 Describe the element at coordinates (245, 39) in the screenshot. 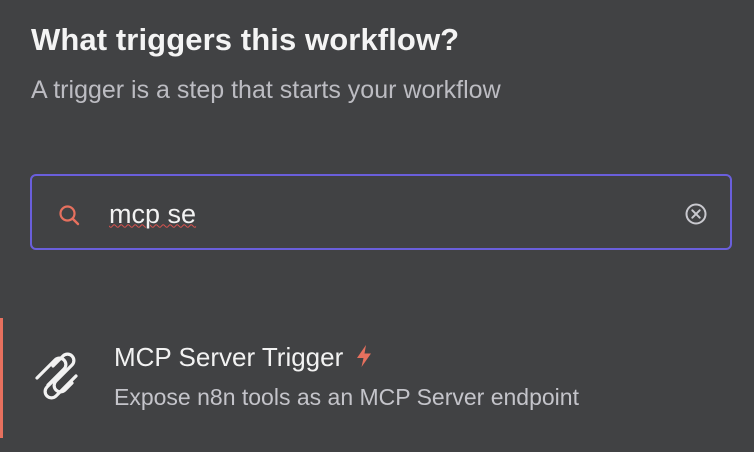

I see `panel-title: What triggers this workflow?` at that location.